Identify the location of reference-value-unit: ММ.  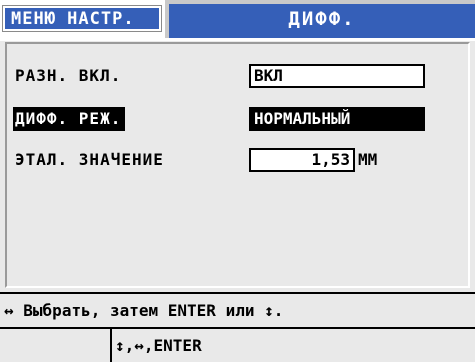
(368, 159).